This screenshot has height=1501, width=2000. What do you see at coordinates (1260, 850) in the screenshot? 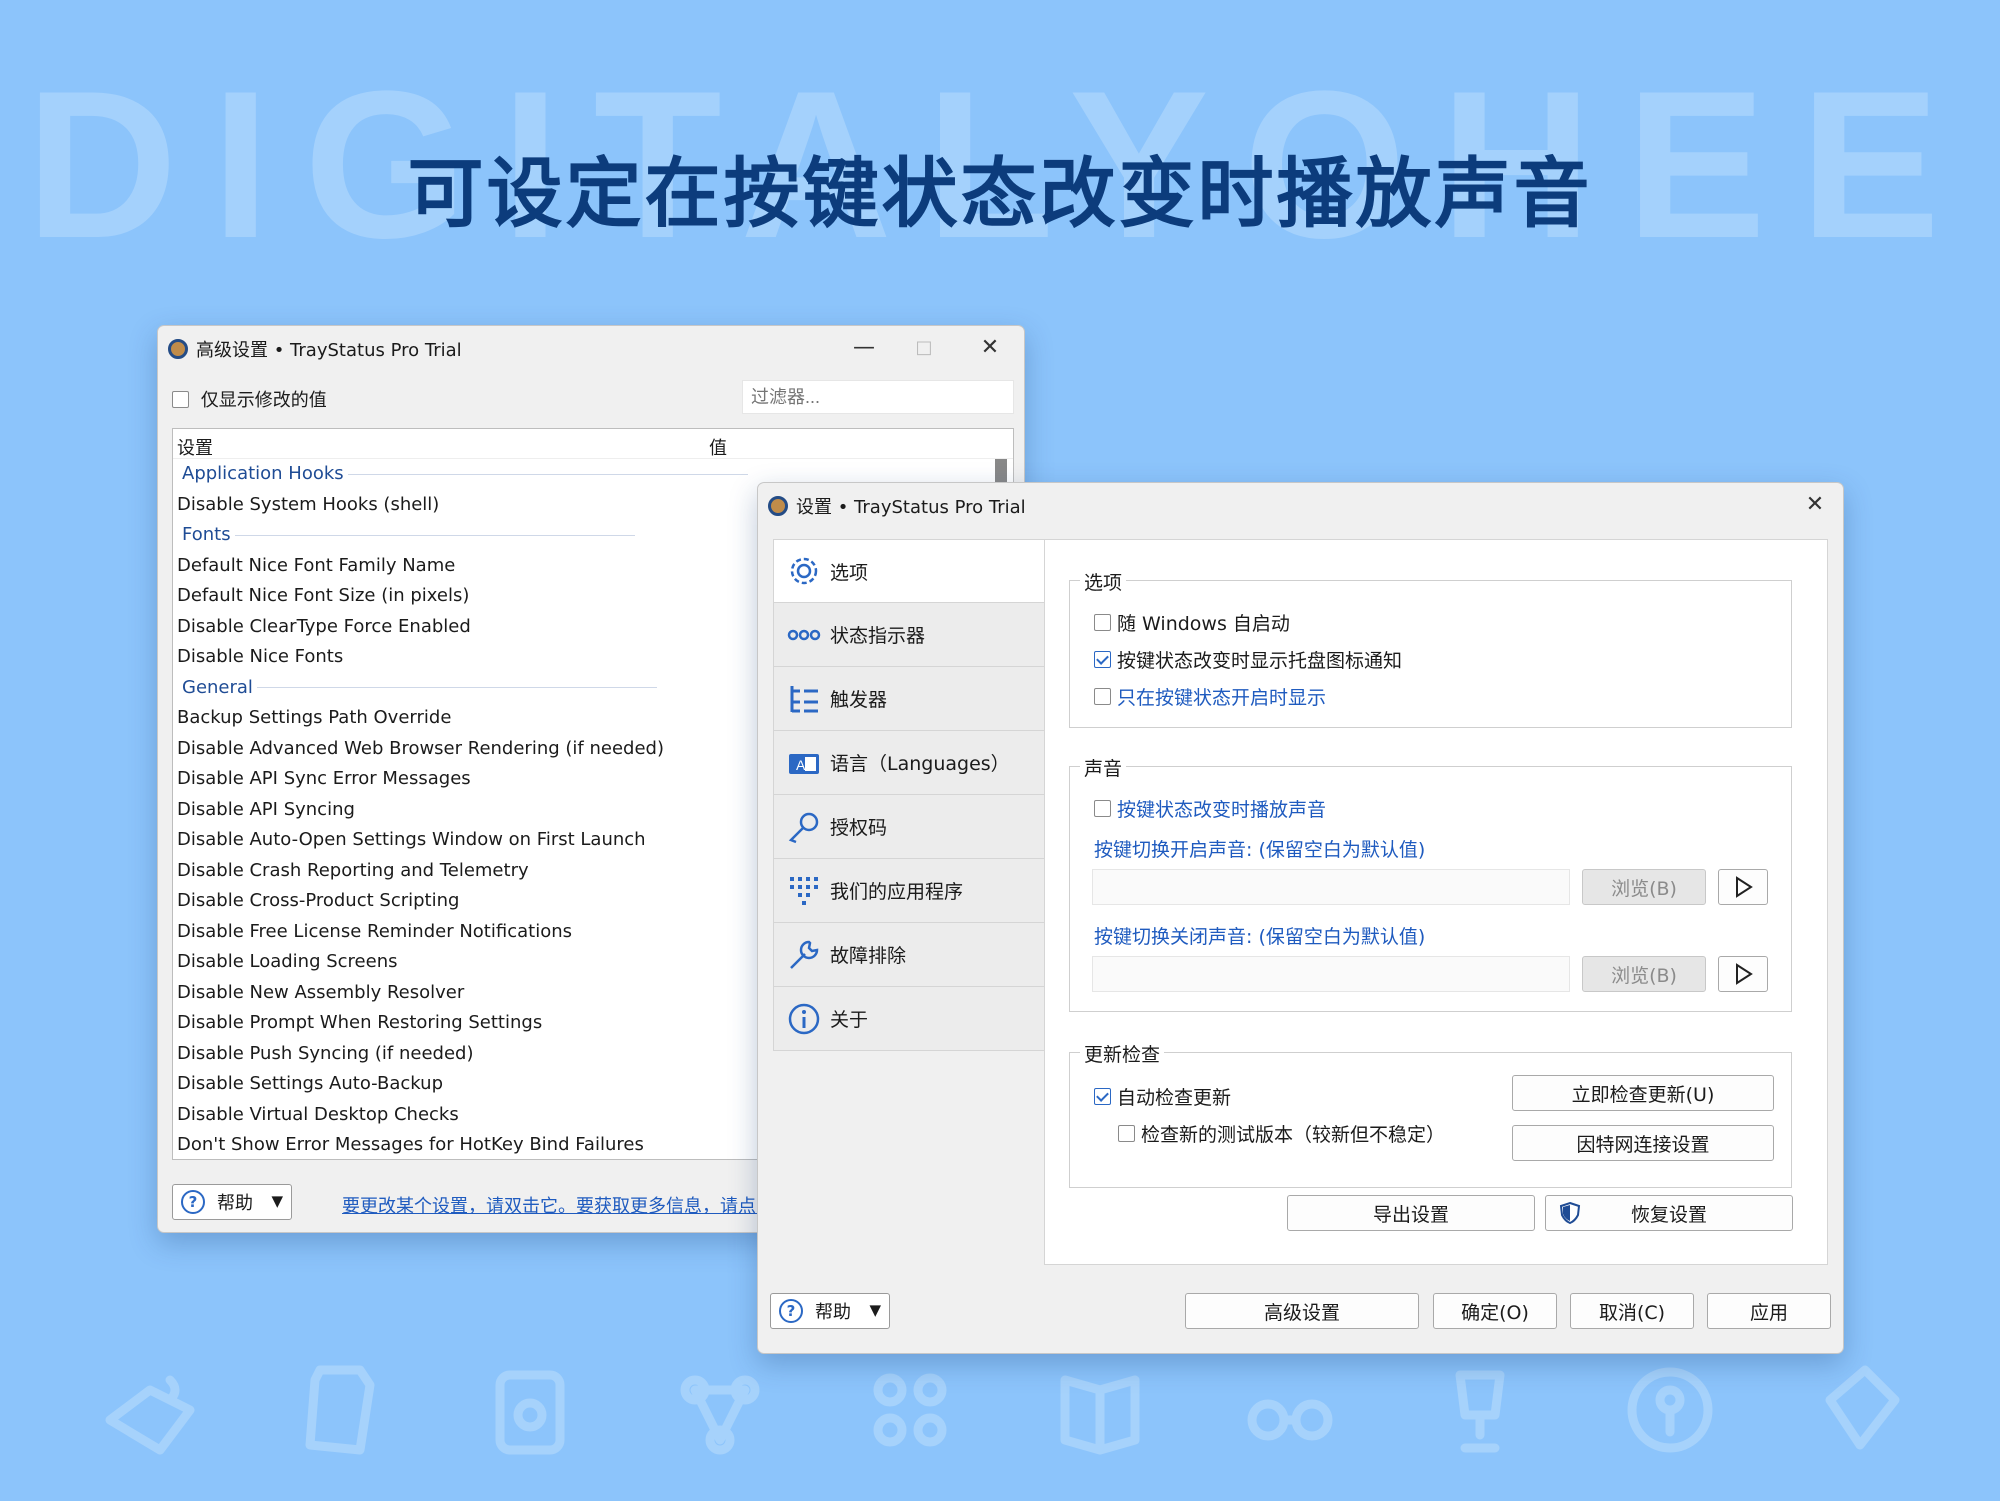
I see `on-sound-label: 按键切换开启声音: (保留空白为默认值)` at bounding box center [1260, 850].